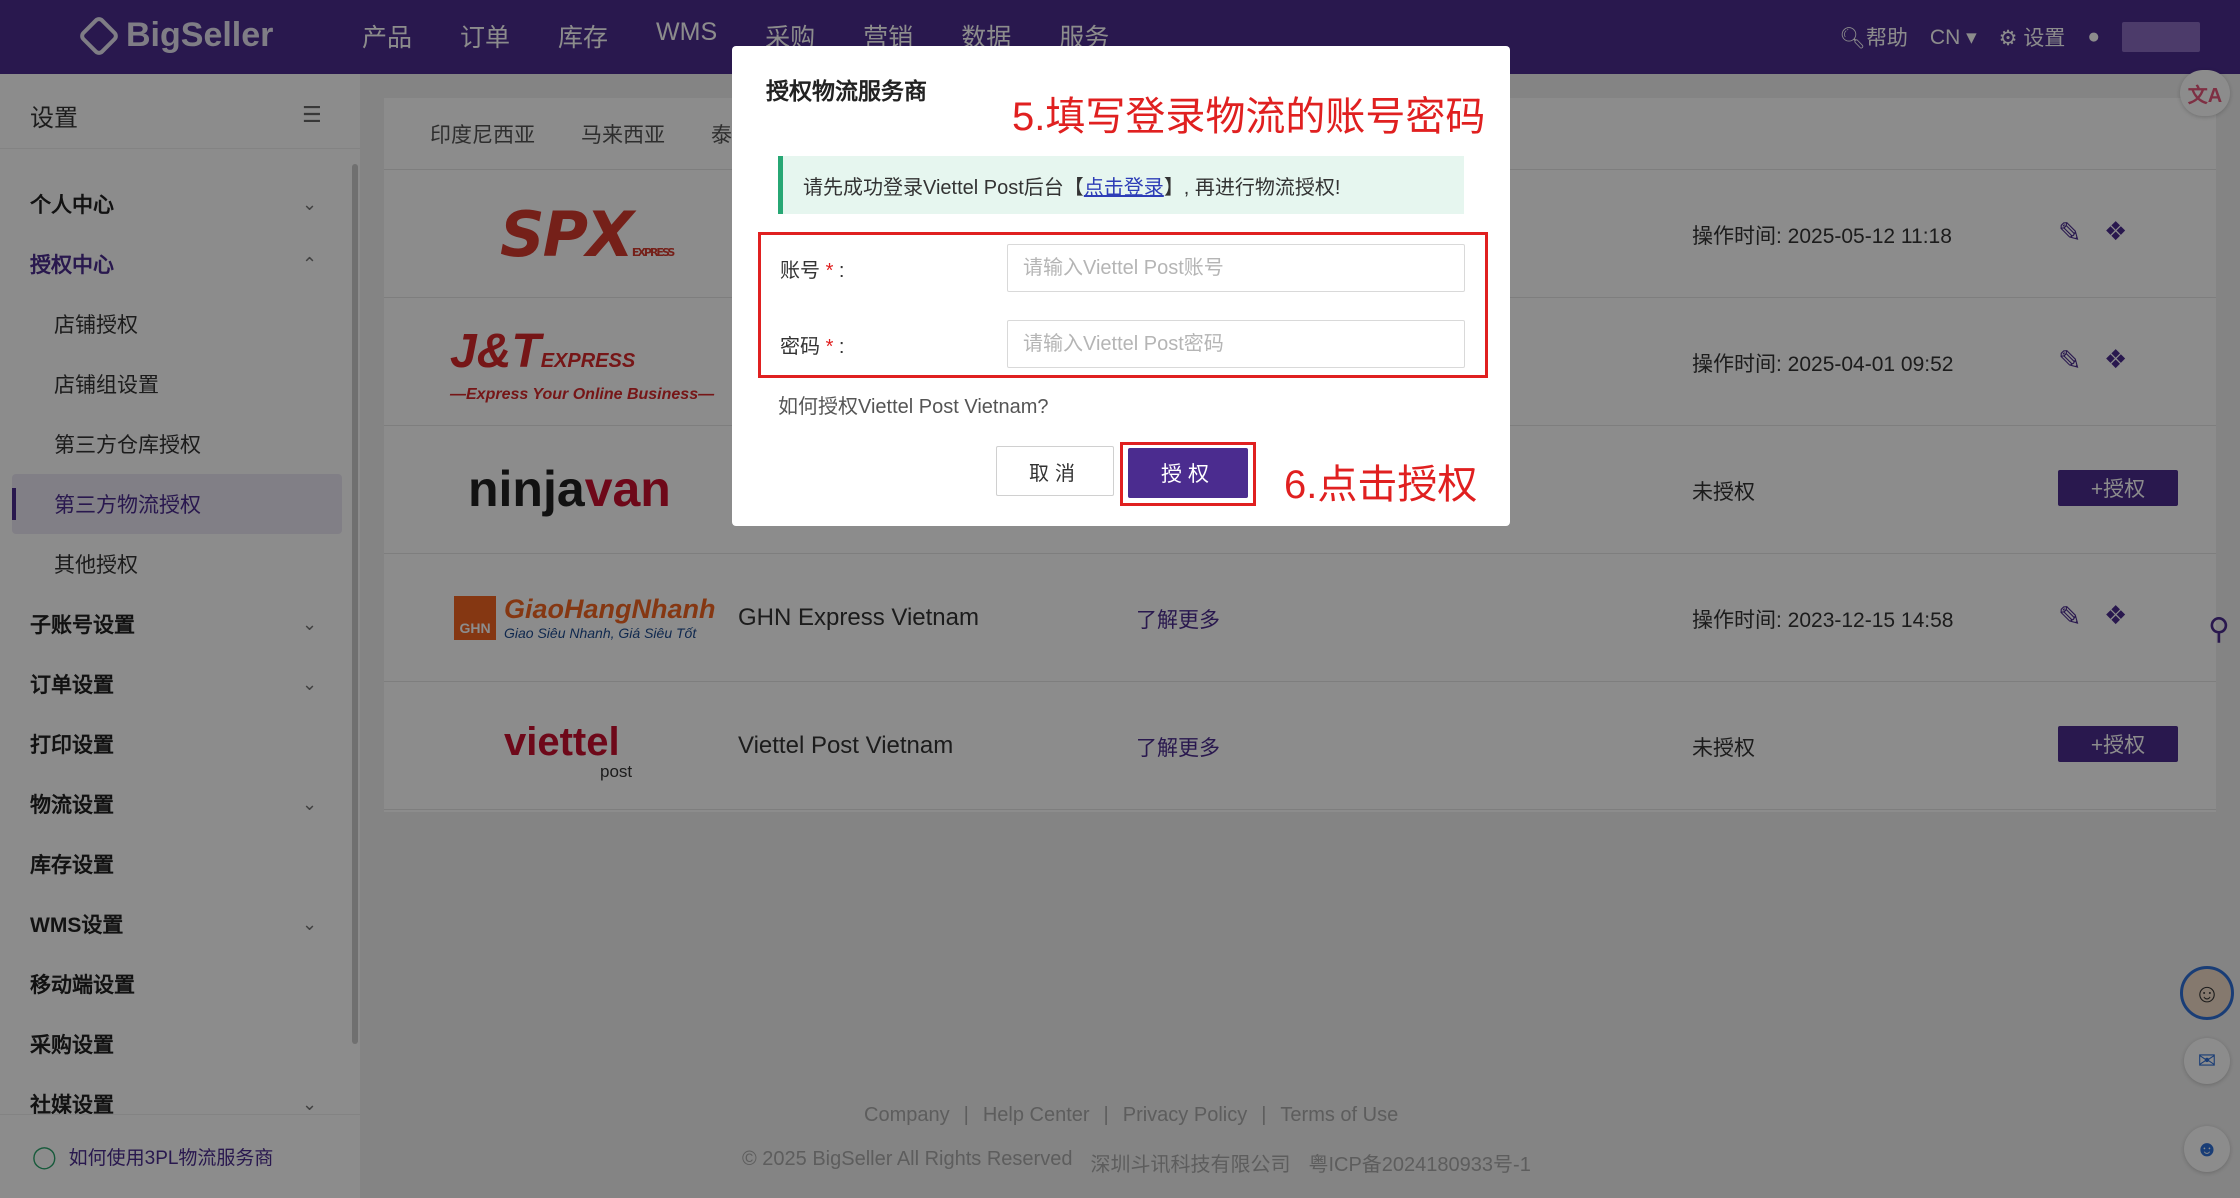  Describe the element at coordinates (1381, 485) in the screenshot. I see `step6-annotation: 6.点击授权` at that location.